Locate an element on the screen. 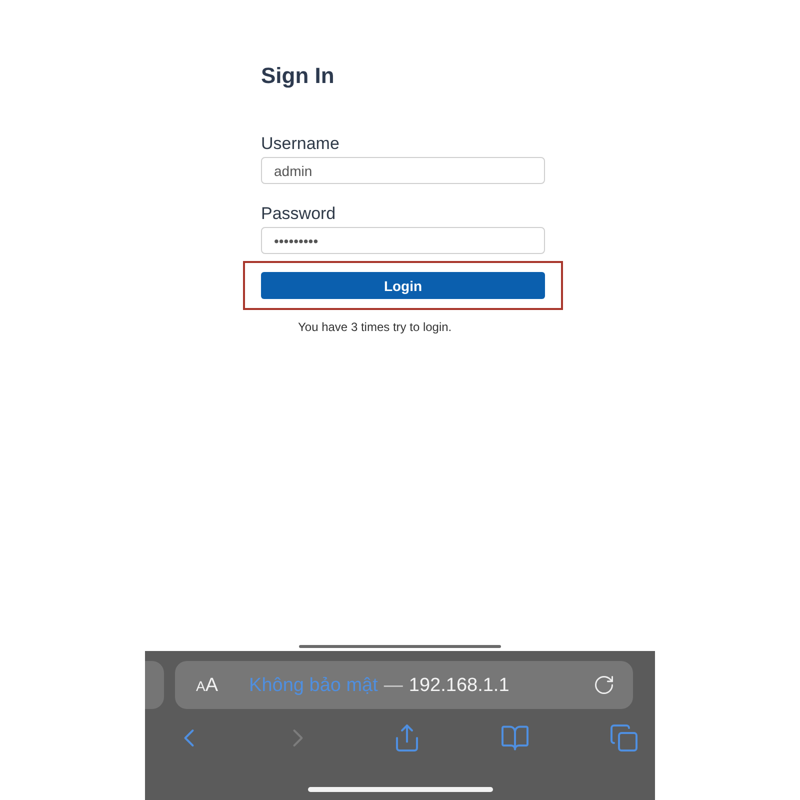  reload-button is located at coordinates (604, 685).